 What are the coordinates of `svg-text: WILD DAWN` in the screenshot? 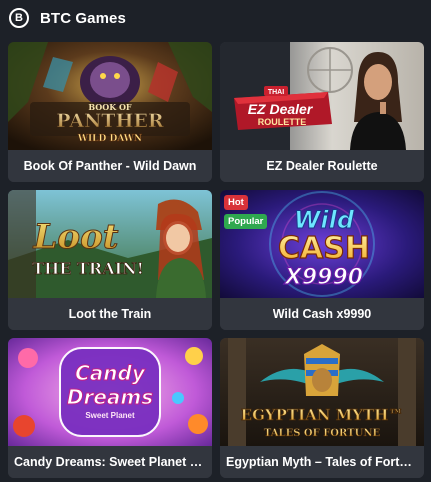 It's located at (109, 139).